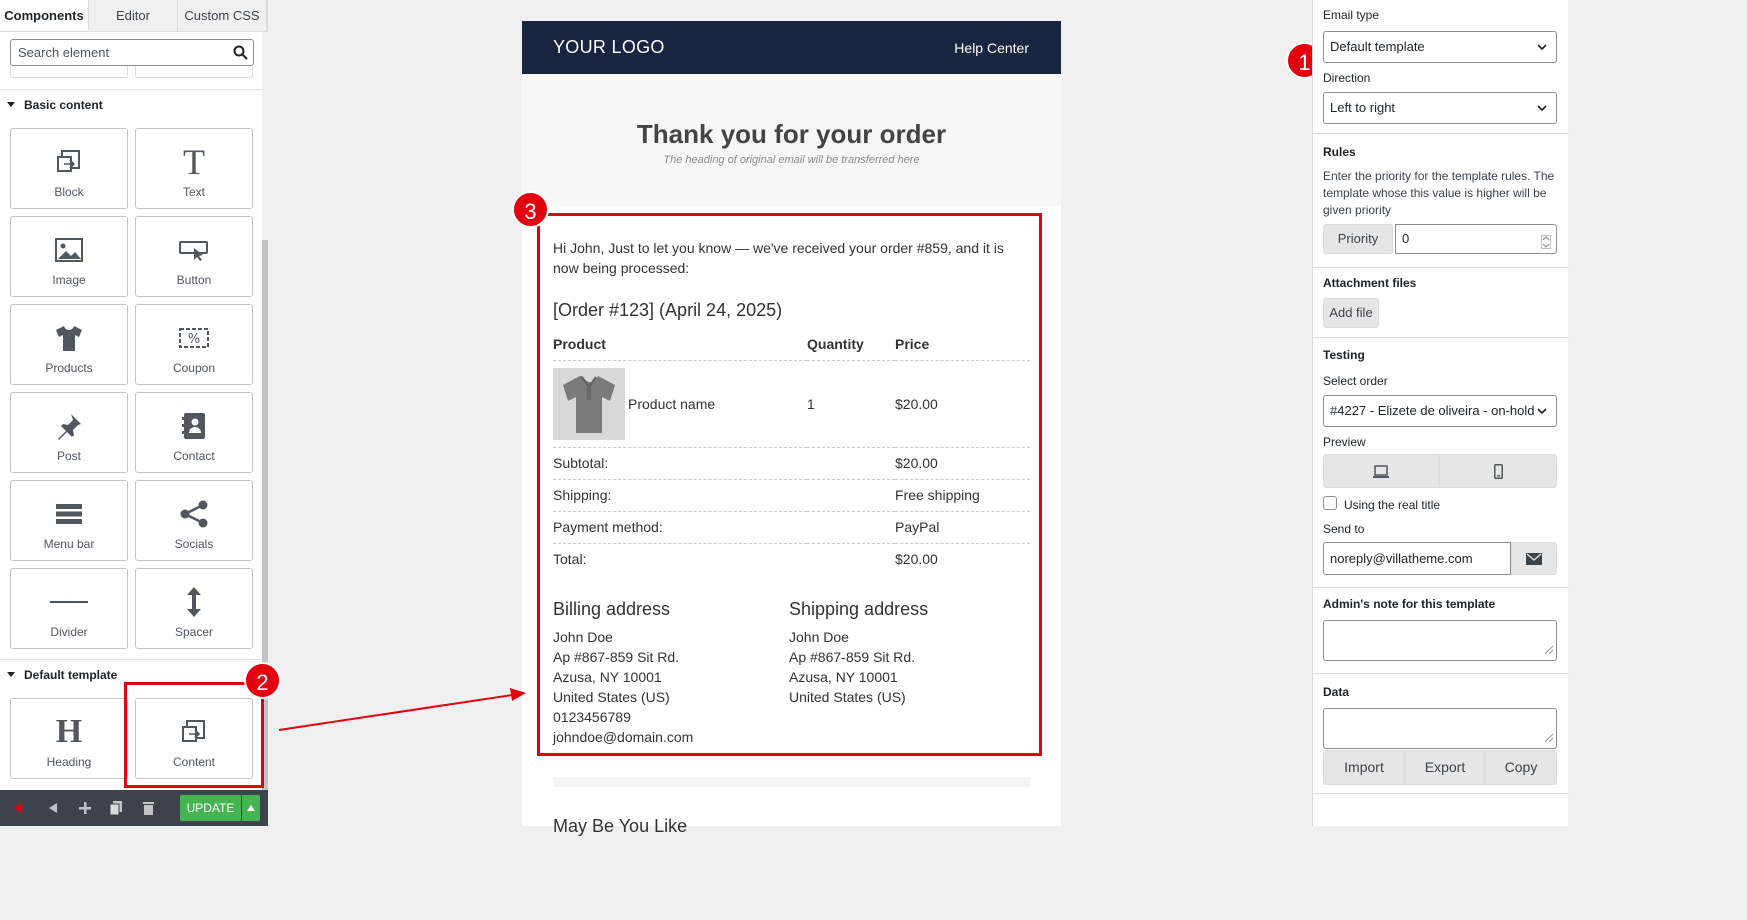 Image resolution: width=1747 pixels, height=920 pixels. I want to click on component-button: Button, so click(194, 256).